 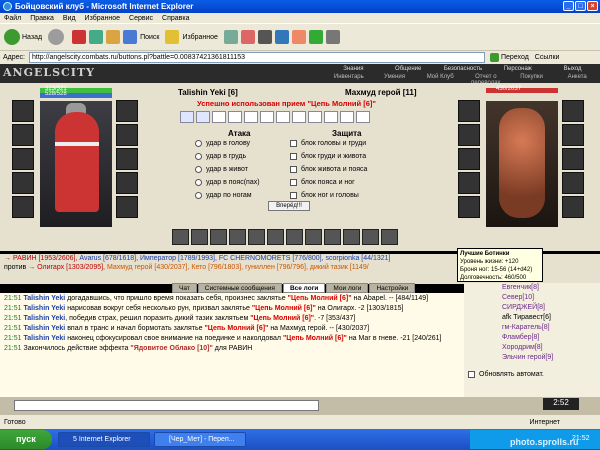 I want to click on edit-icon, so click(x=281, y=37).